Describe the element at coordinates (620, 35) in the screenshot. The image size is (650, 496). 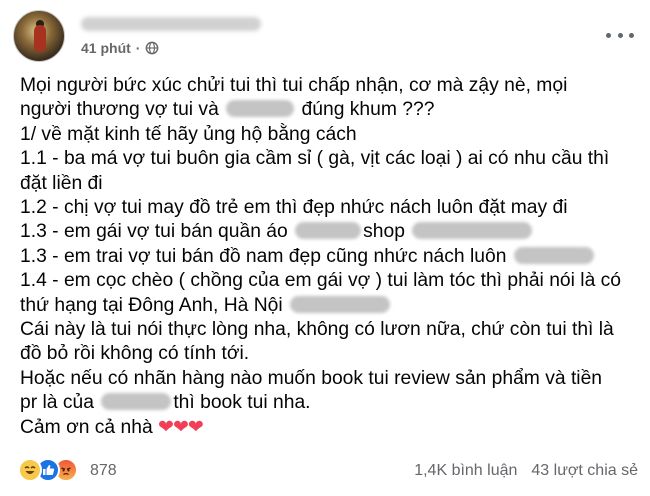
I see `more-options-icon` at that location.